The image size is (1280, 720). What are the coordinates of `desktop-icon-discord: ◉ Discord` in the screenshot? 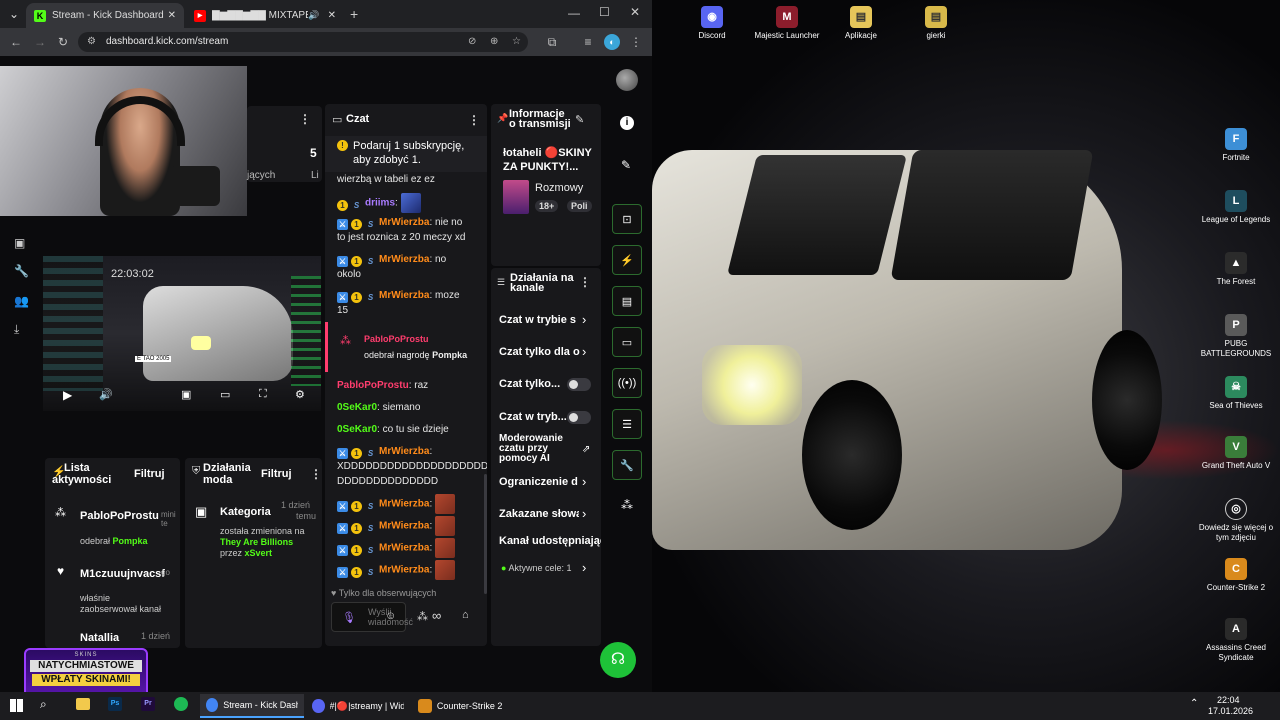 It's located at (712, 23).